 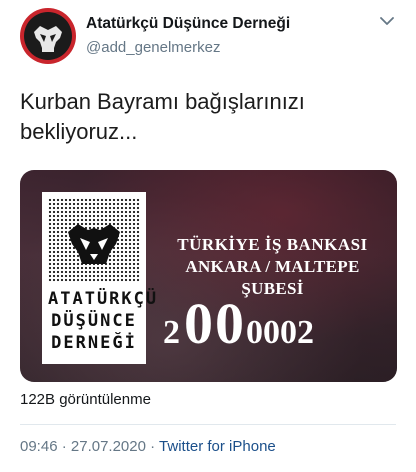 What do you see at coordinates (217, 446) in the screenshot?
I see `tweet-source-link: Twitter for iPhone` at bounding box center [217, 446].